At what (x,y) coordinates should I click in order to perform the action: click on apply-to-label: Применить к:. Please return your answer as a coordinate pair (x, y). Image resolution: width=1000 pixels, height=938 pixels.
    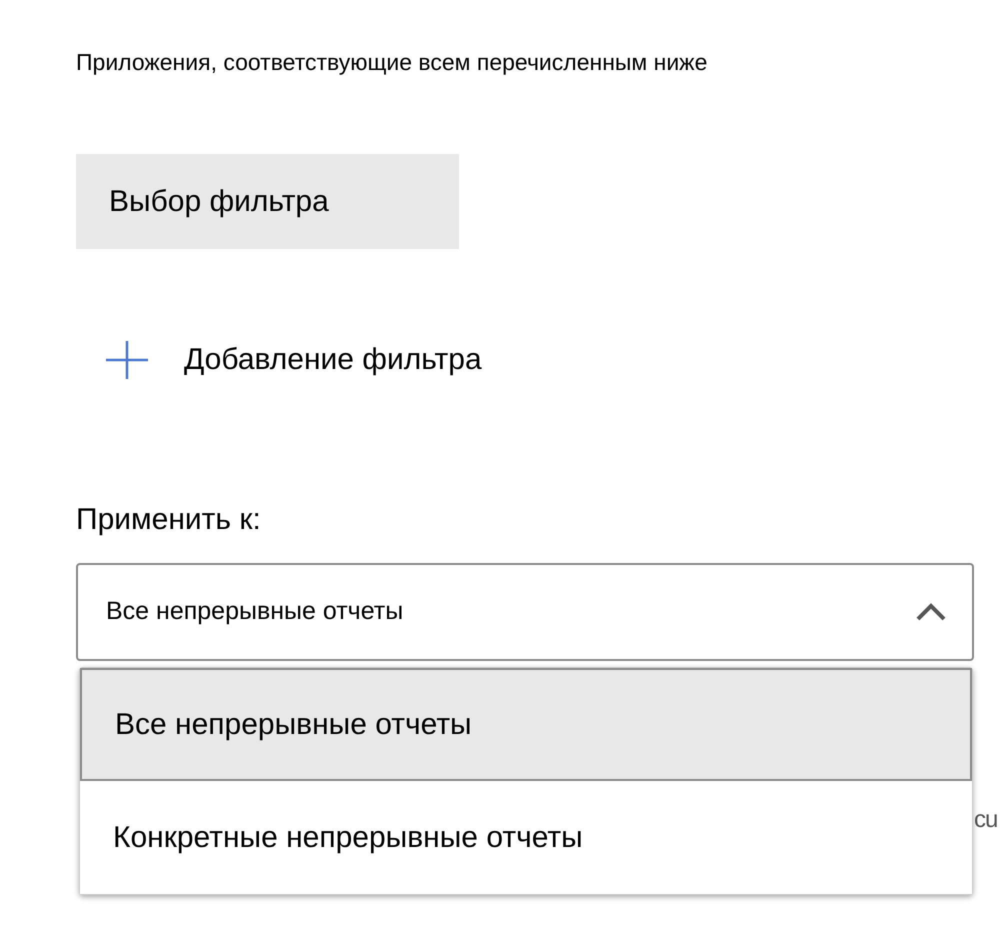
    Looking at the image, I should click on (169, 520).